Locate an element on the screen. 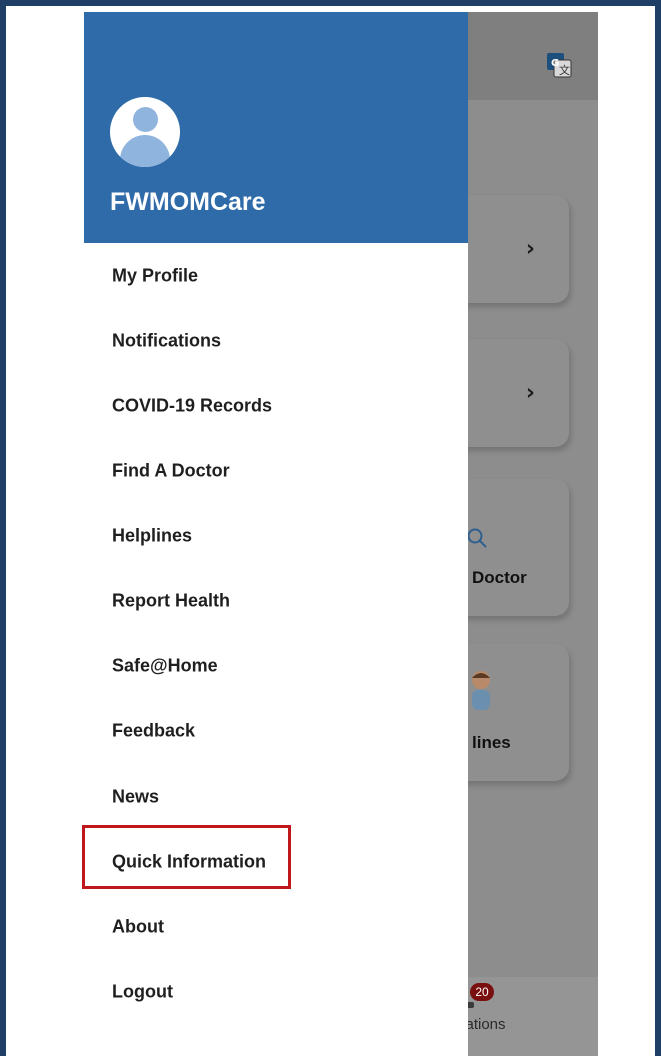 The image size is (661, 1056). svg-text: G is located at coordinates (555, 63).